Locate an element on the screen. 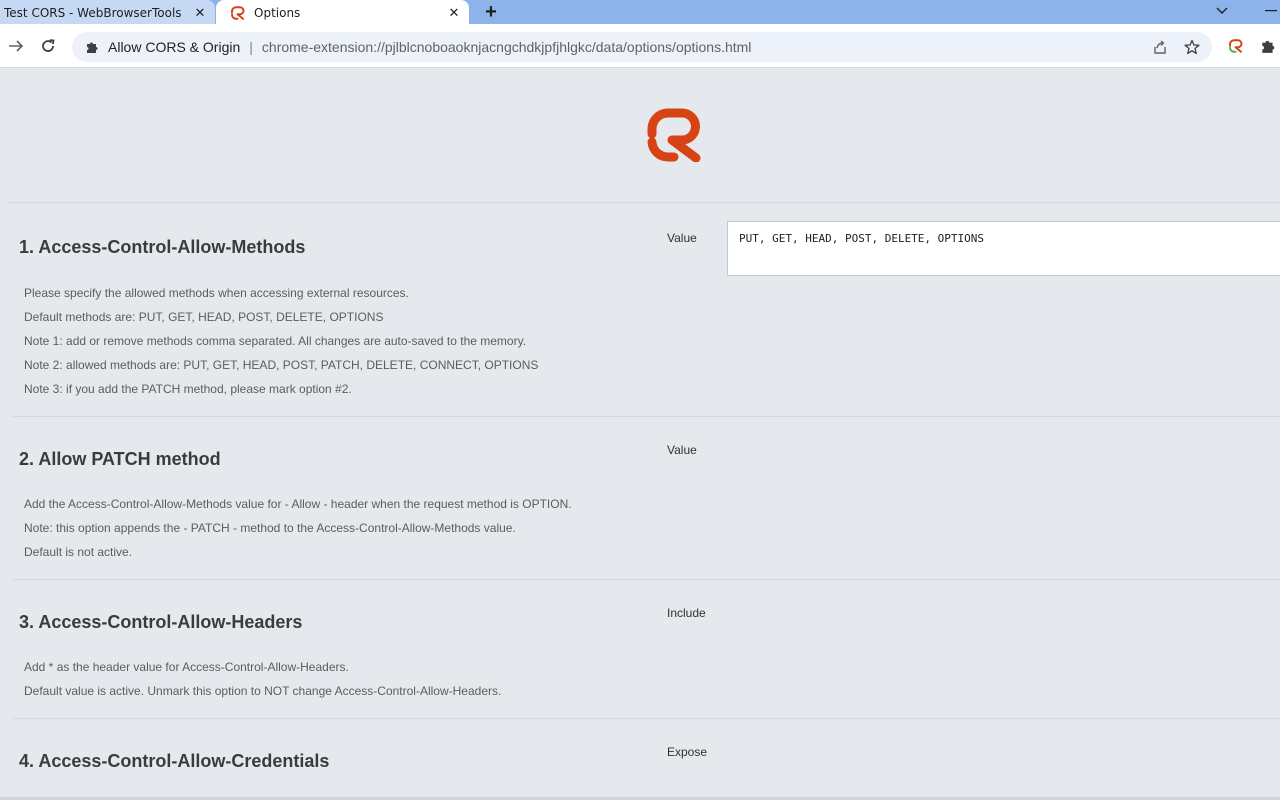 The image size is (1280, 800). tab-options: Options ✕ is located at coordinates (342, 13).